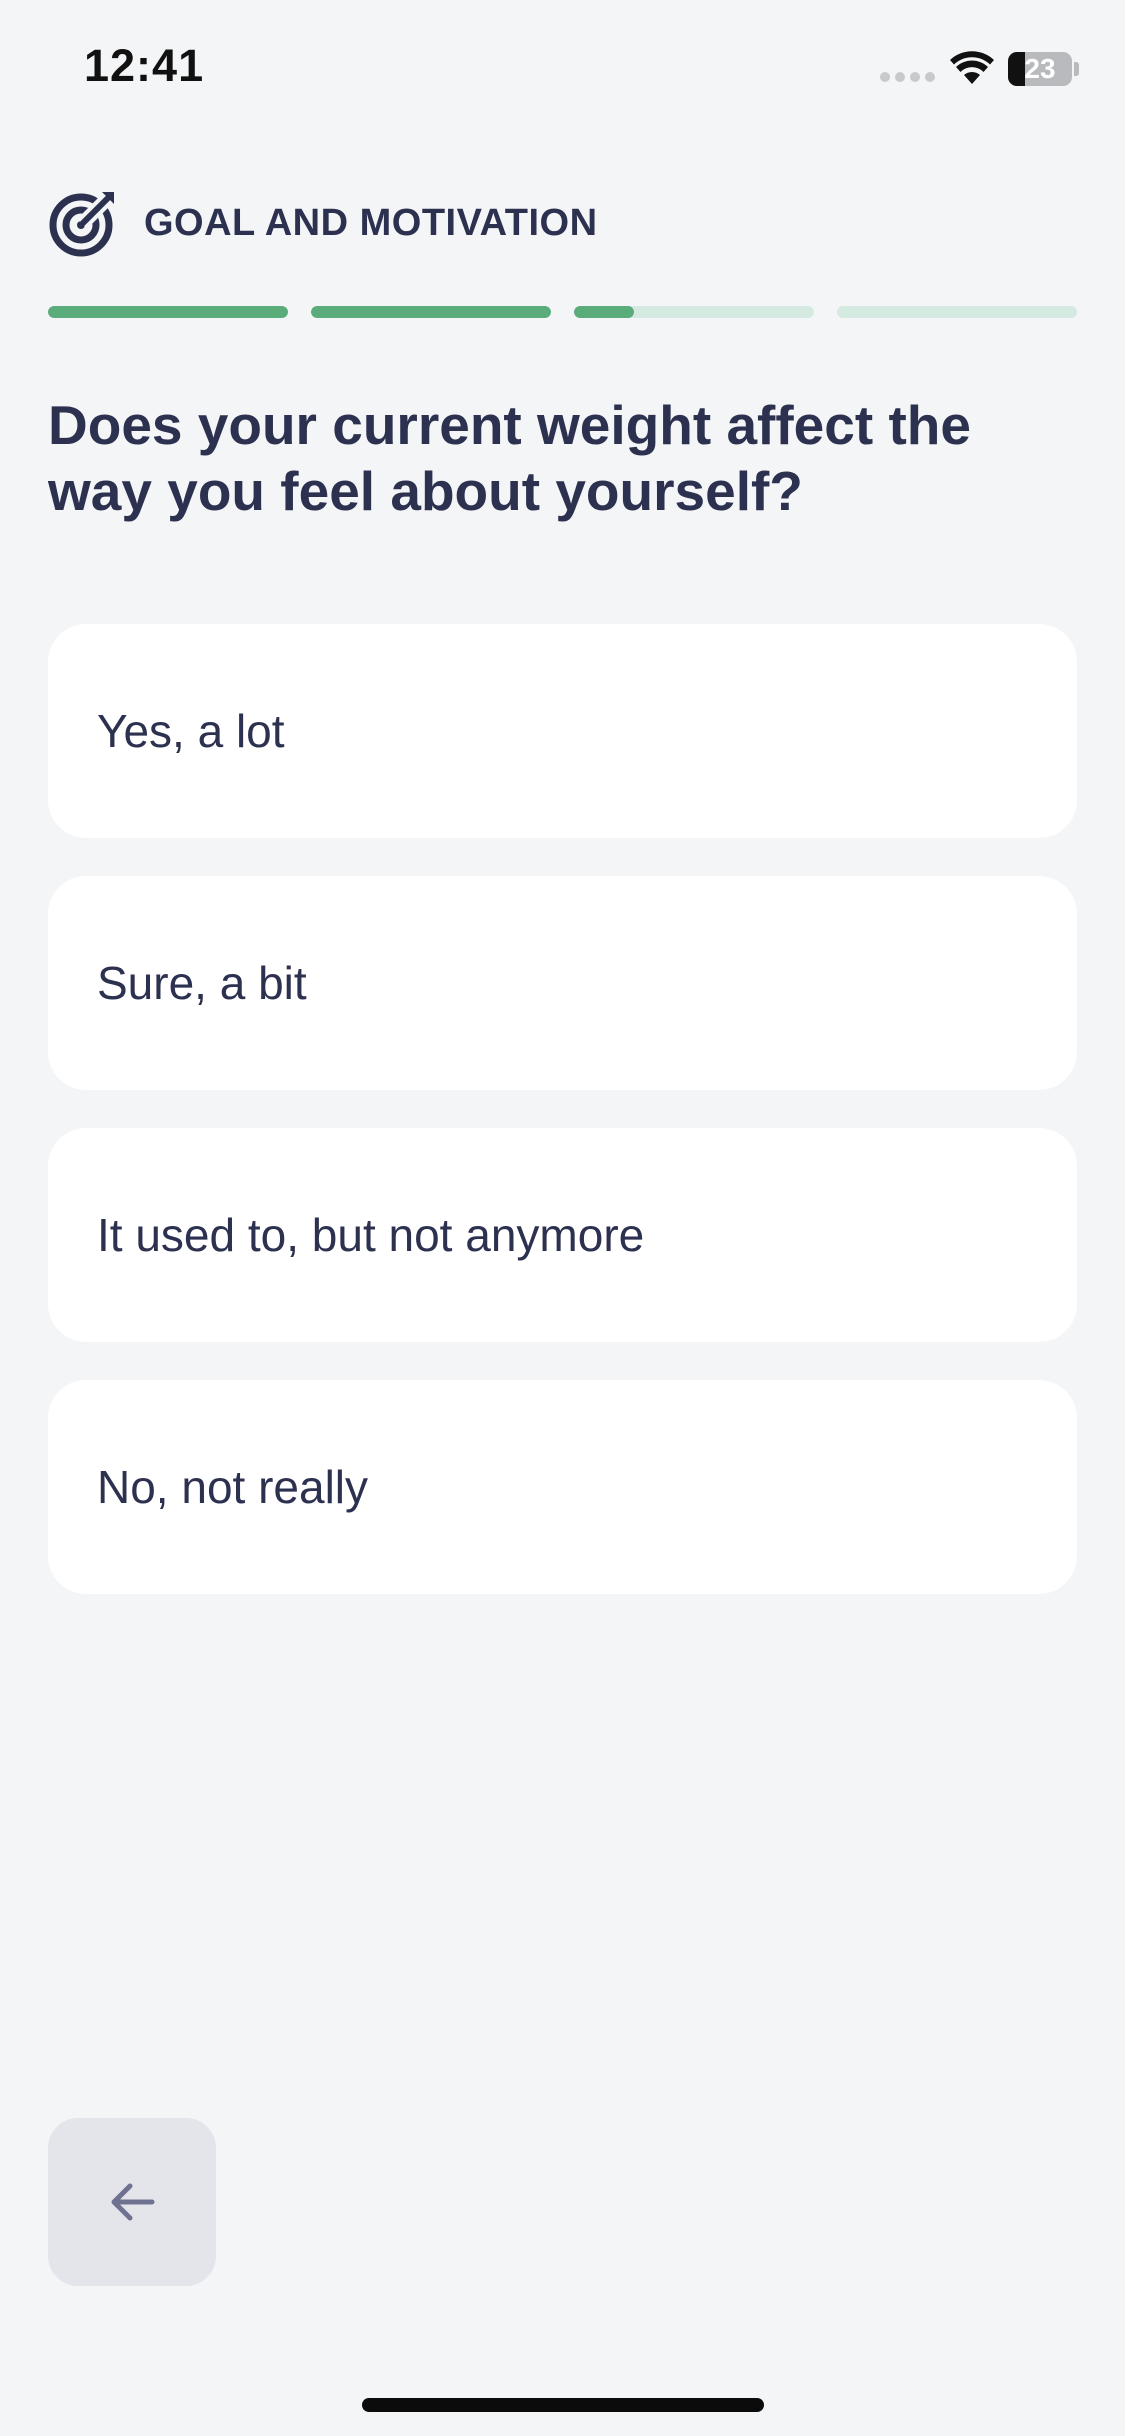 Image resolution: width=1125 pixels, height=2436 pixels. I want to click on section-header: GOAL AND MOTIVATION, so click(498, 223).